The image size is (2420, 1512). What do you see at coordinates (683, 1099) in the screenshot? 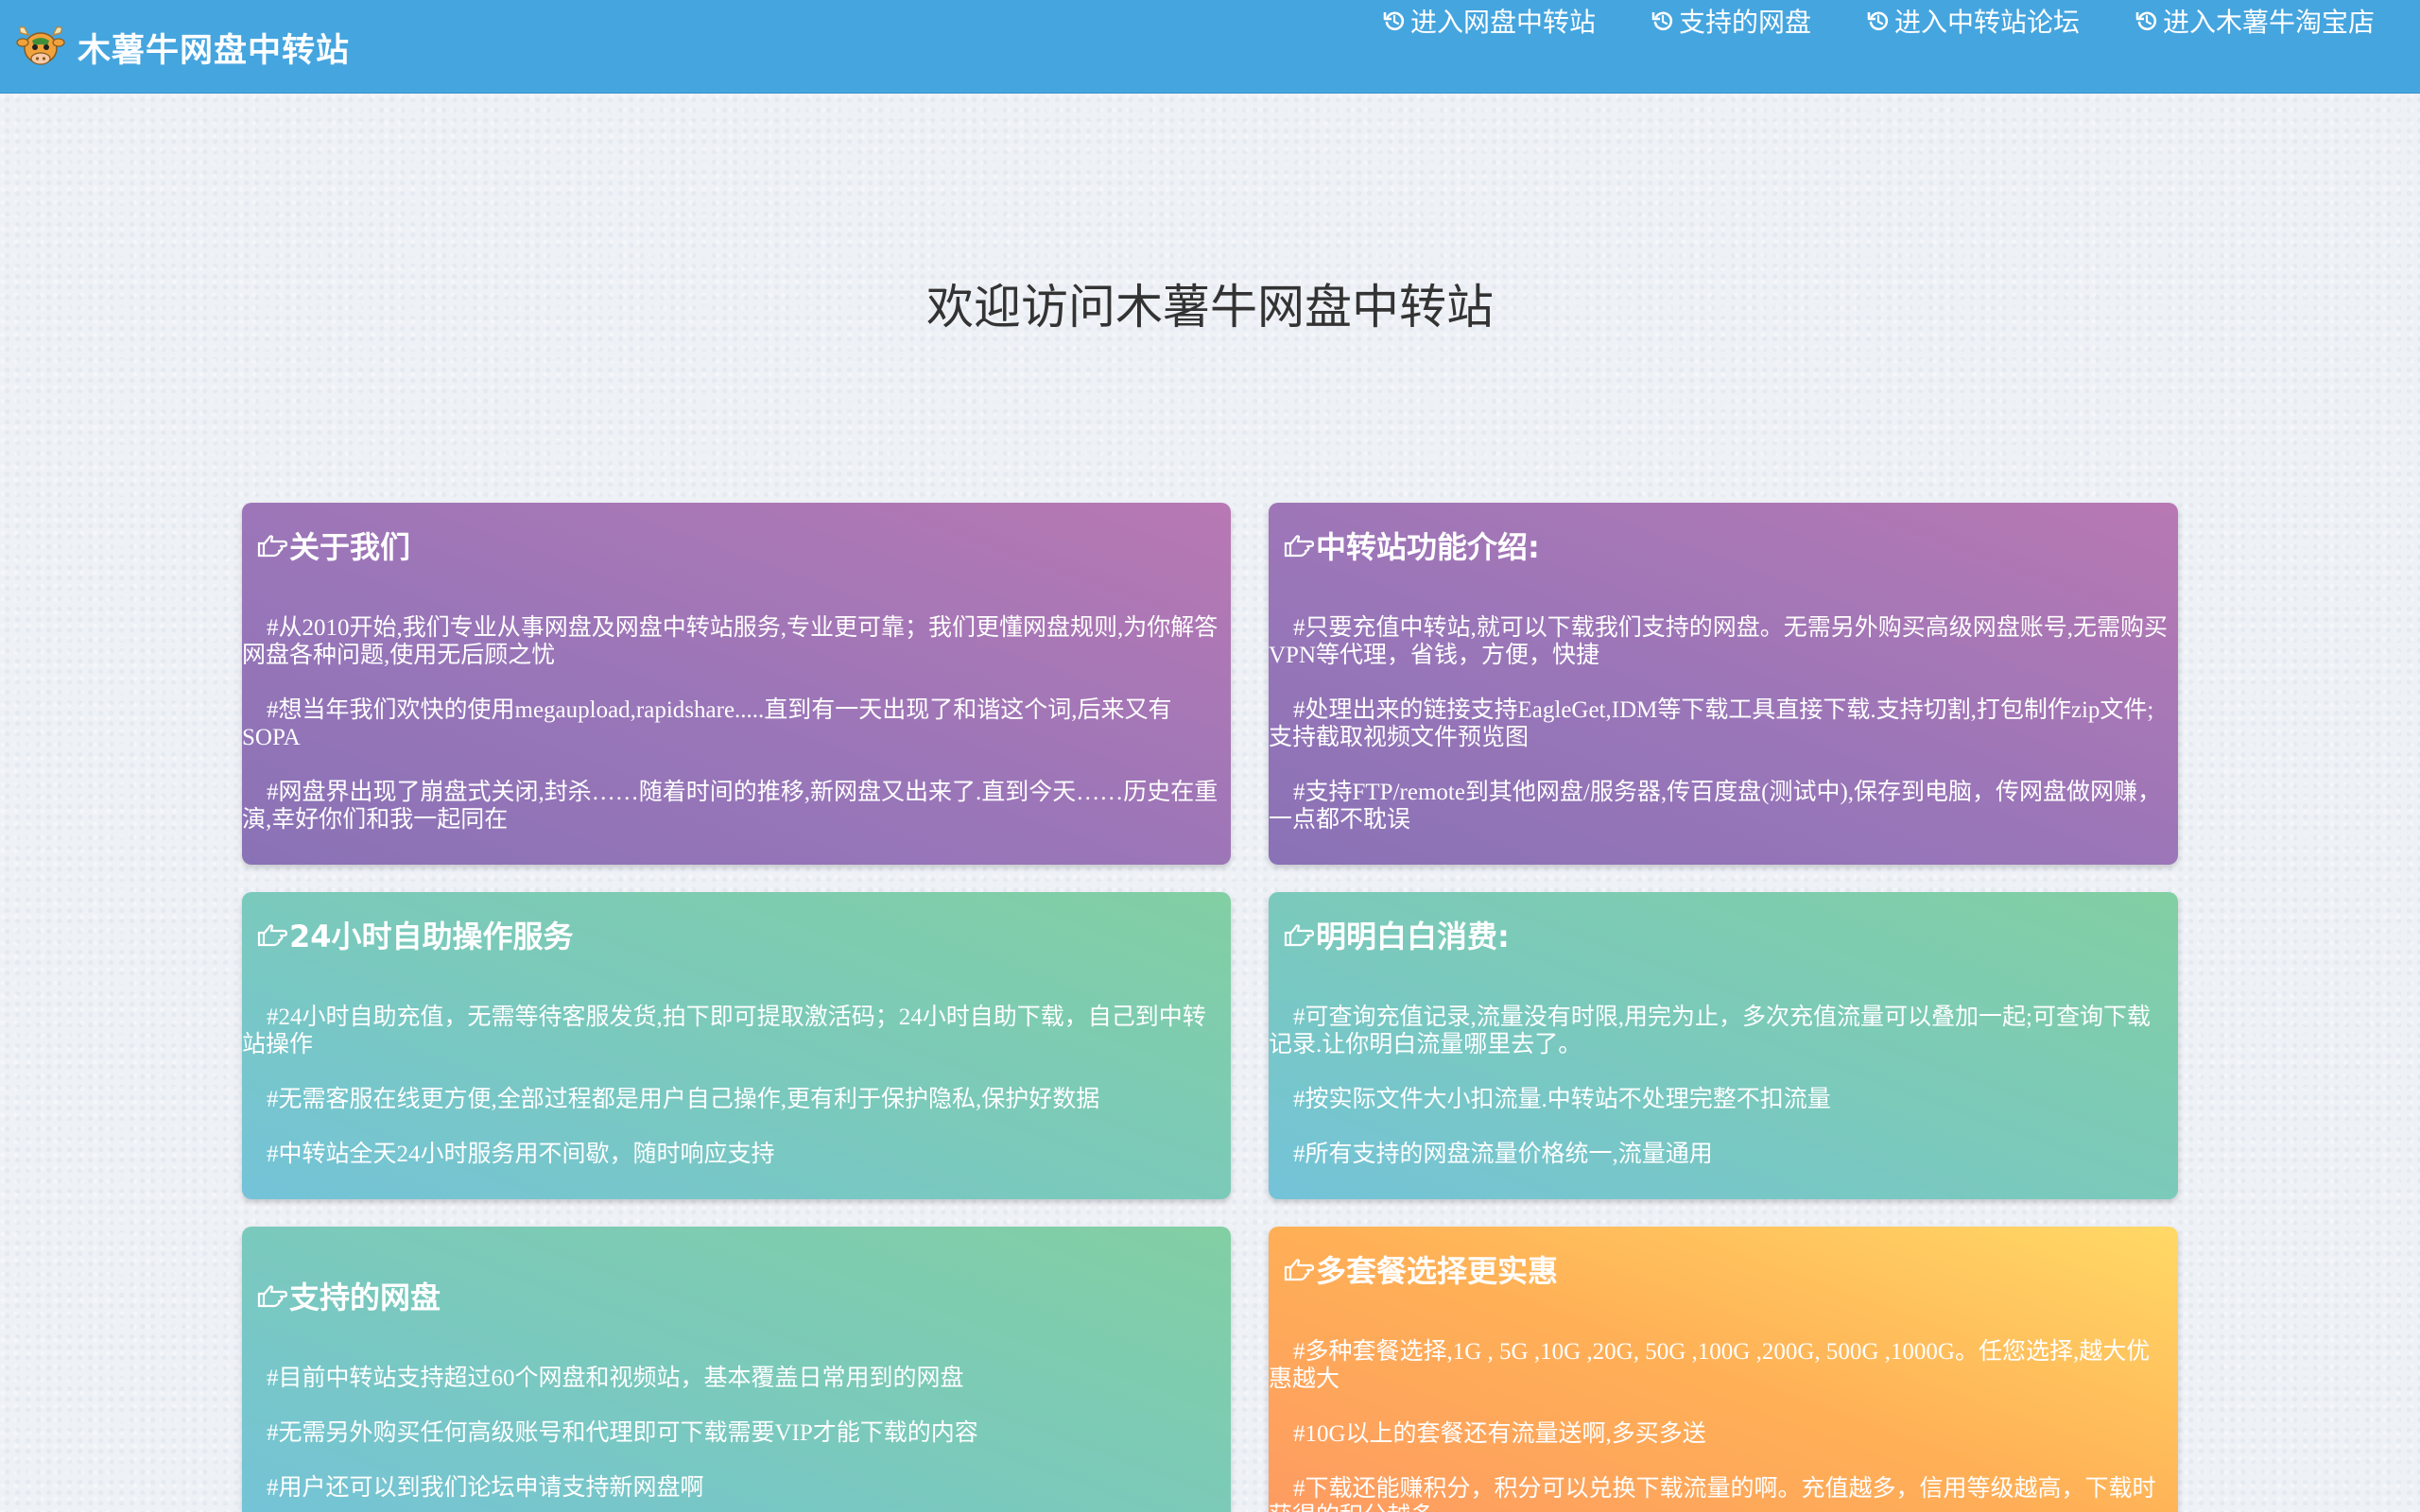
I see `card-paragraph: #无需客服在线更方便,全部过程都是用户自己操作,更有利于保护隐私,保护好数据` at bounding box center [683, 1099].